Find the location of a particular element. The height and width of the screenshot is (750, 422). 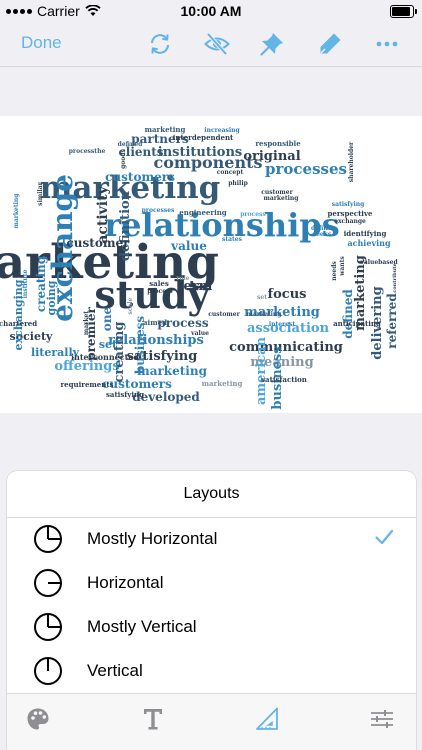

top-toolbar: Done is located at coordinates (211, 44).